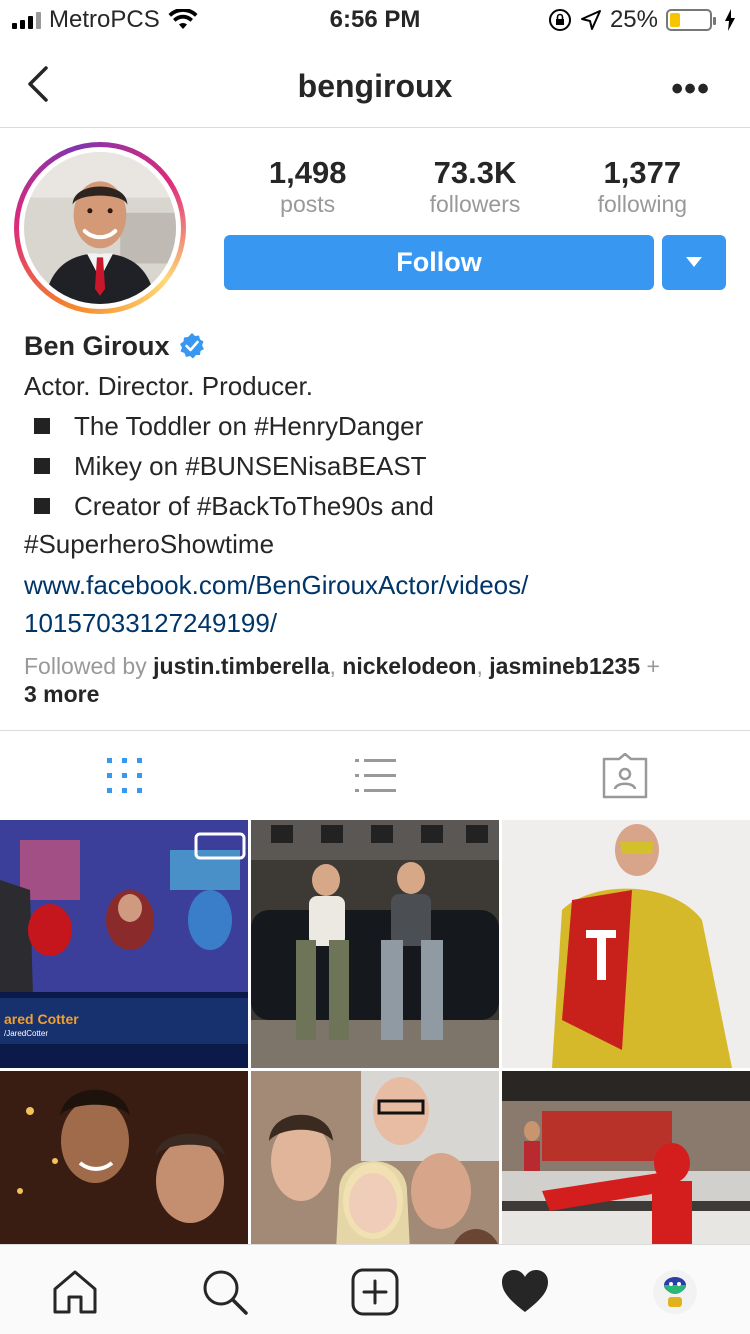 The image size is (750, 1334). Describe the element at coordinates (633, 19) in the screenshot. I see `battery-percent: 25%` at that location.